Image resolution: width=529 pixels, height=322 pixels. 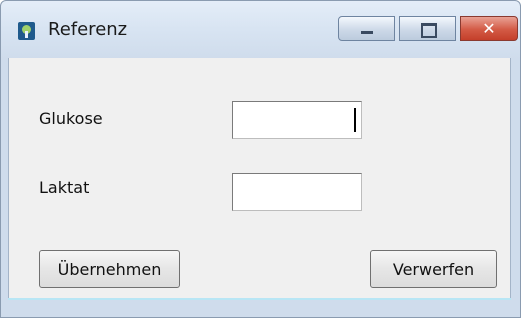 I want to click on close-icon: ✕, so click(x=489, y=28).